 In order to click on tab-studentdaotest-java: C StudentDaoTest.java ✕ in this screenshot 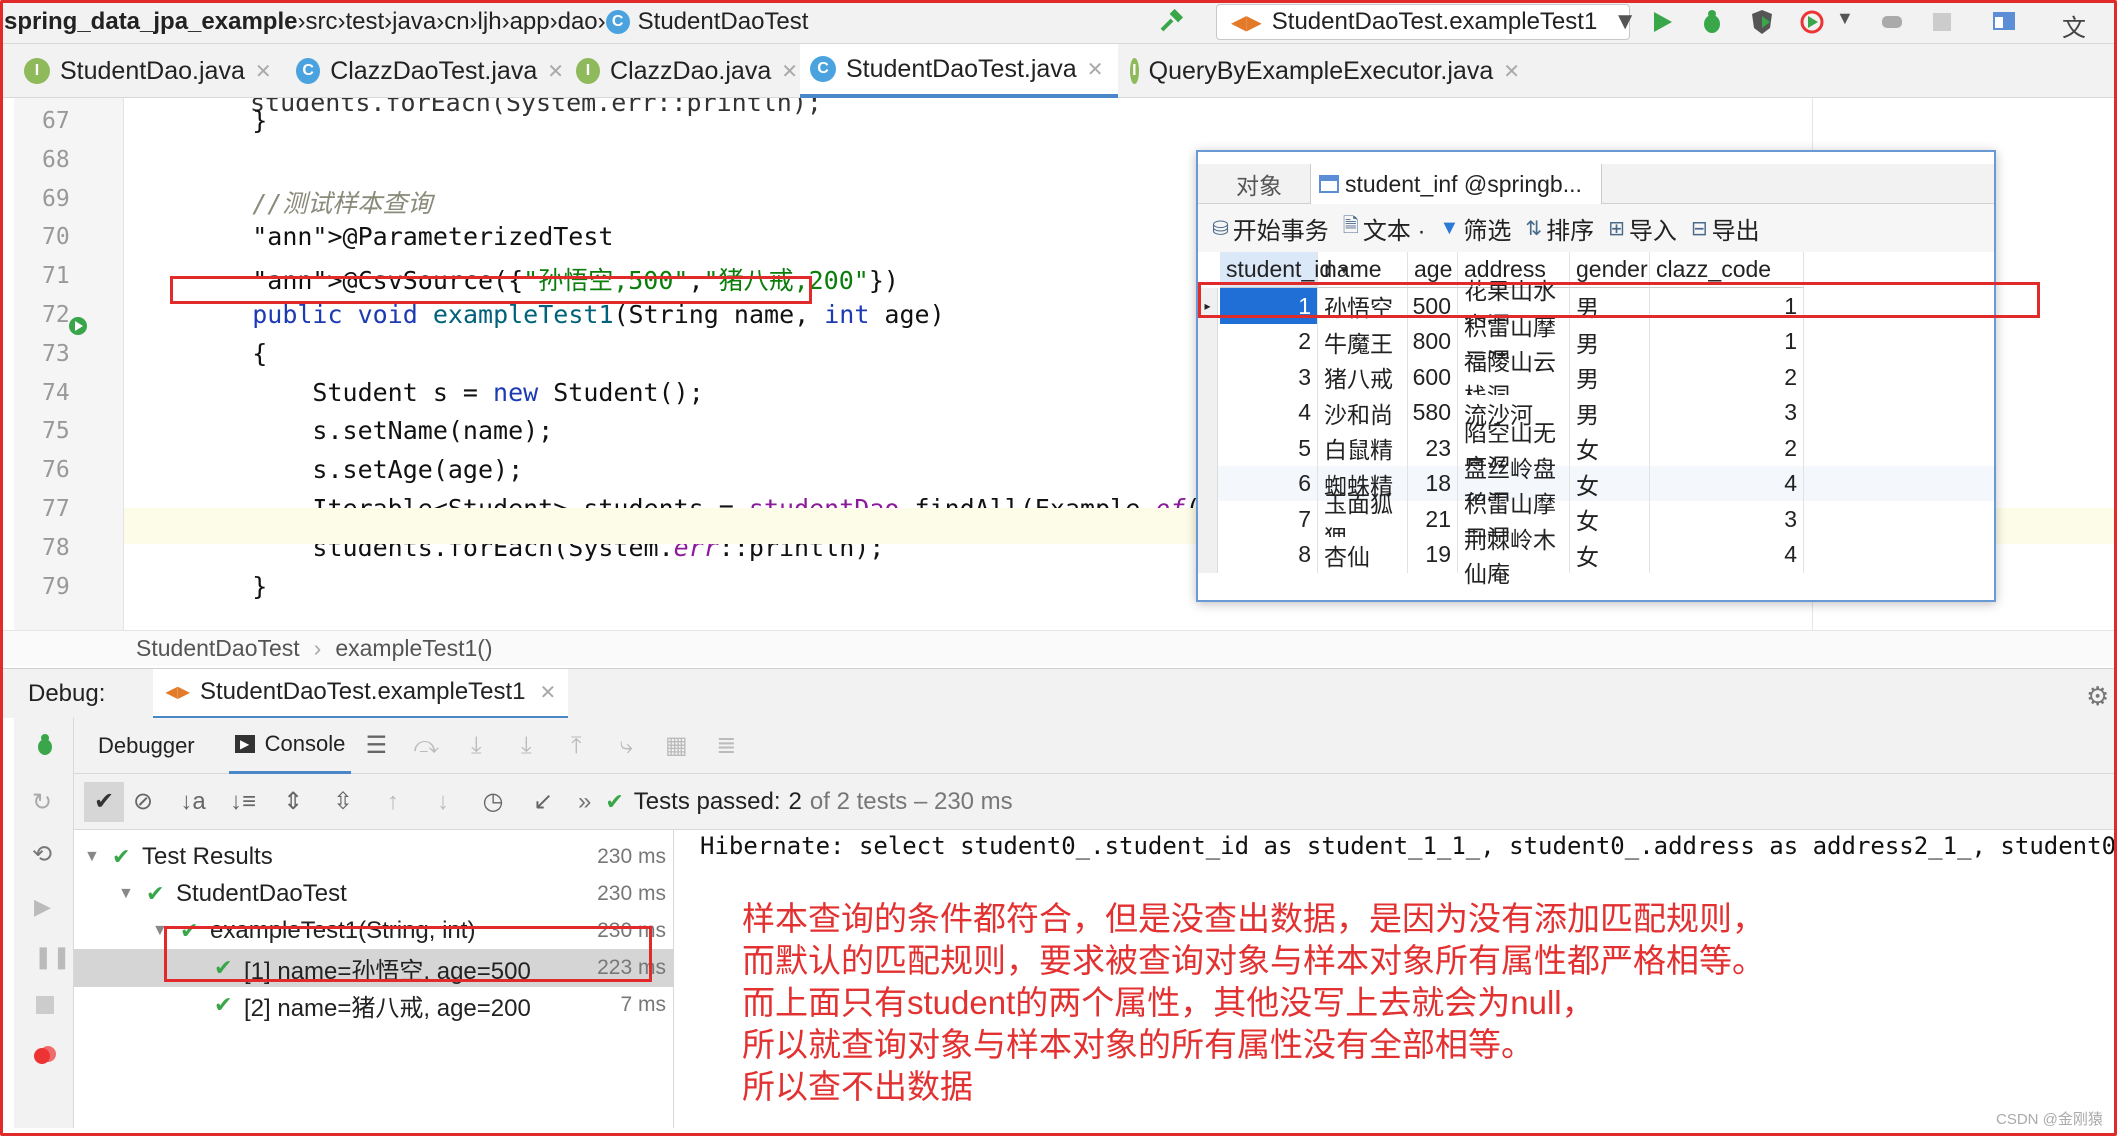, I will do `click(959, 71)`.